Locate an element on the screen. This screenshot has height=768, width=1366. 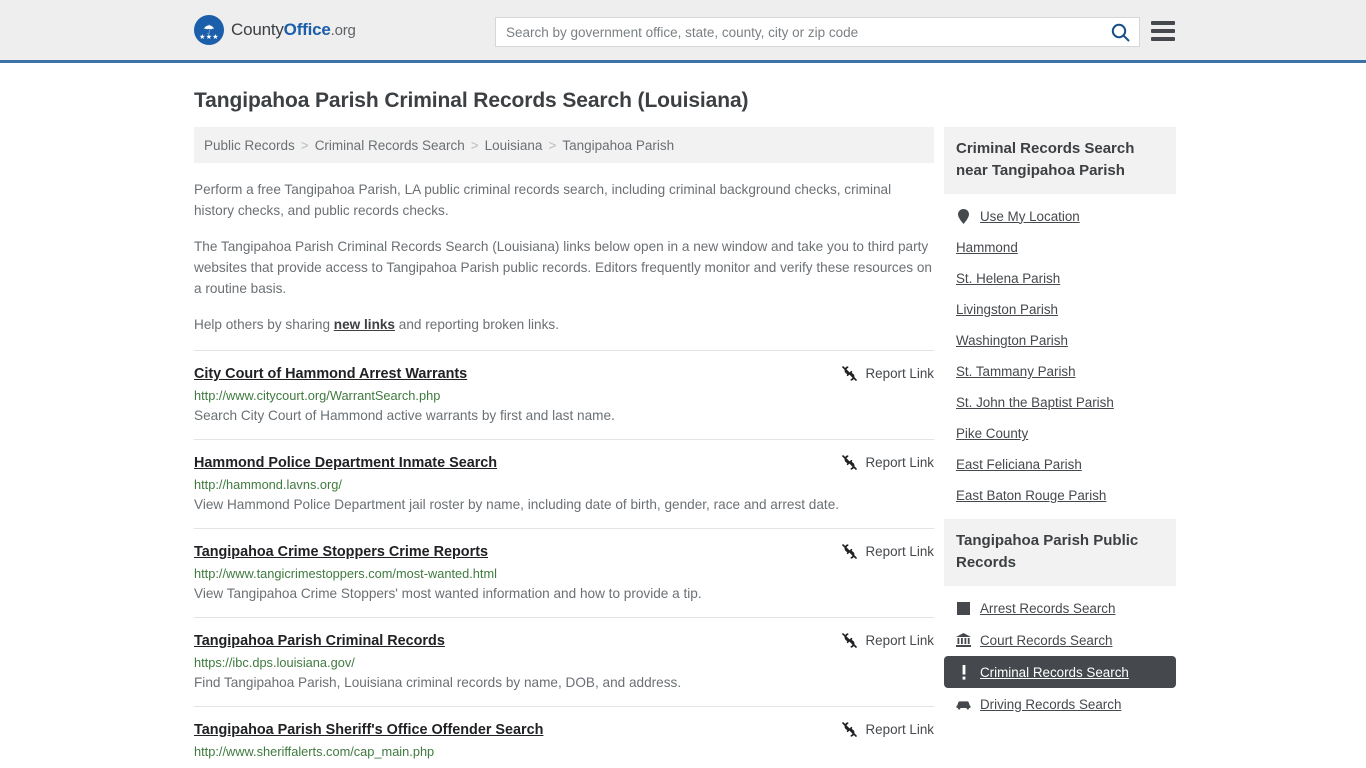
new-links-link: new links is located at coordinates (364, 324).